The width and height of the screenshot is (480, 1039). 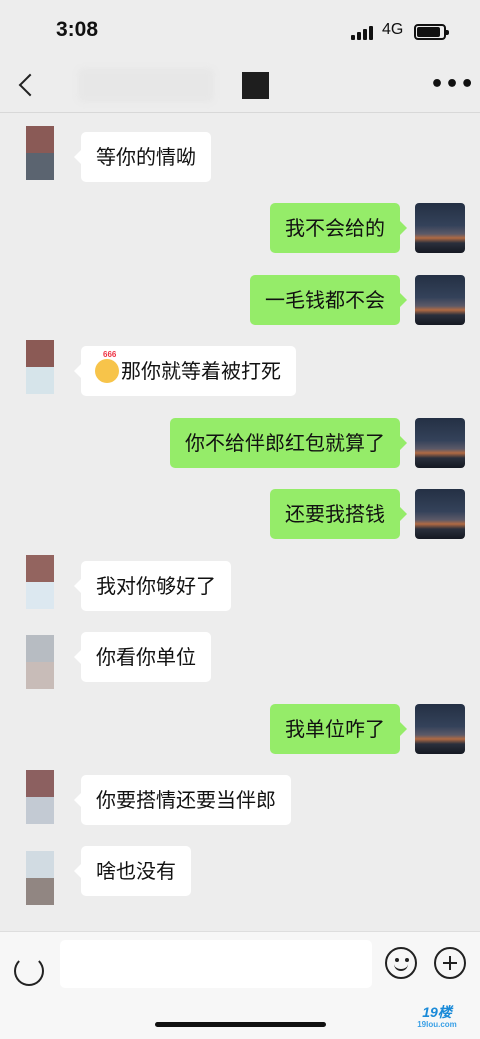 What do you see at coordinates (437, 1016) in the screenshot?
I see `watermark-logo: 19楼 19lou.com` at bounding box center [437, 1016].